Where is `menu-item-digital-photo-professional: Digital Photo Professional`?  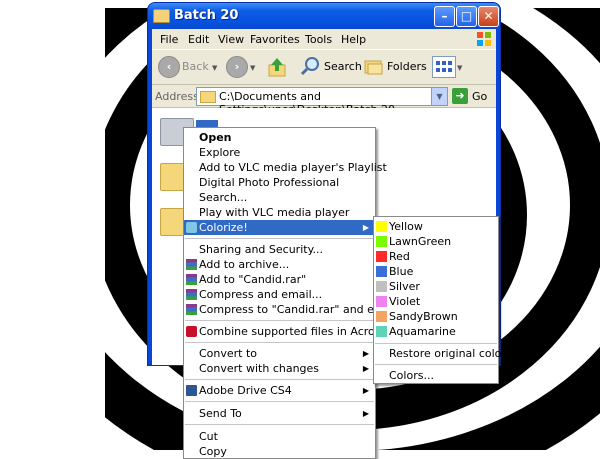 menu-item-digital-photo-professional: Digital Photo Professional is located at coordinates (279, 182).